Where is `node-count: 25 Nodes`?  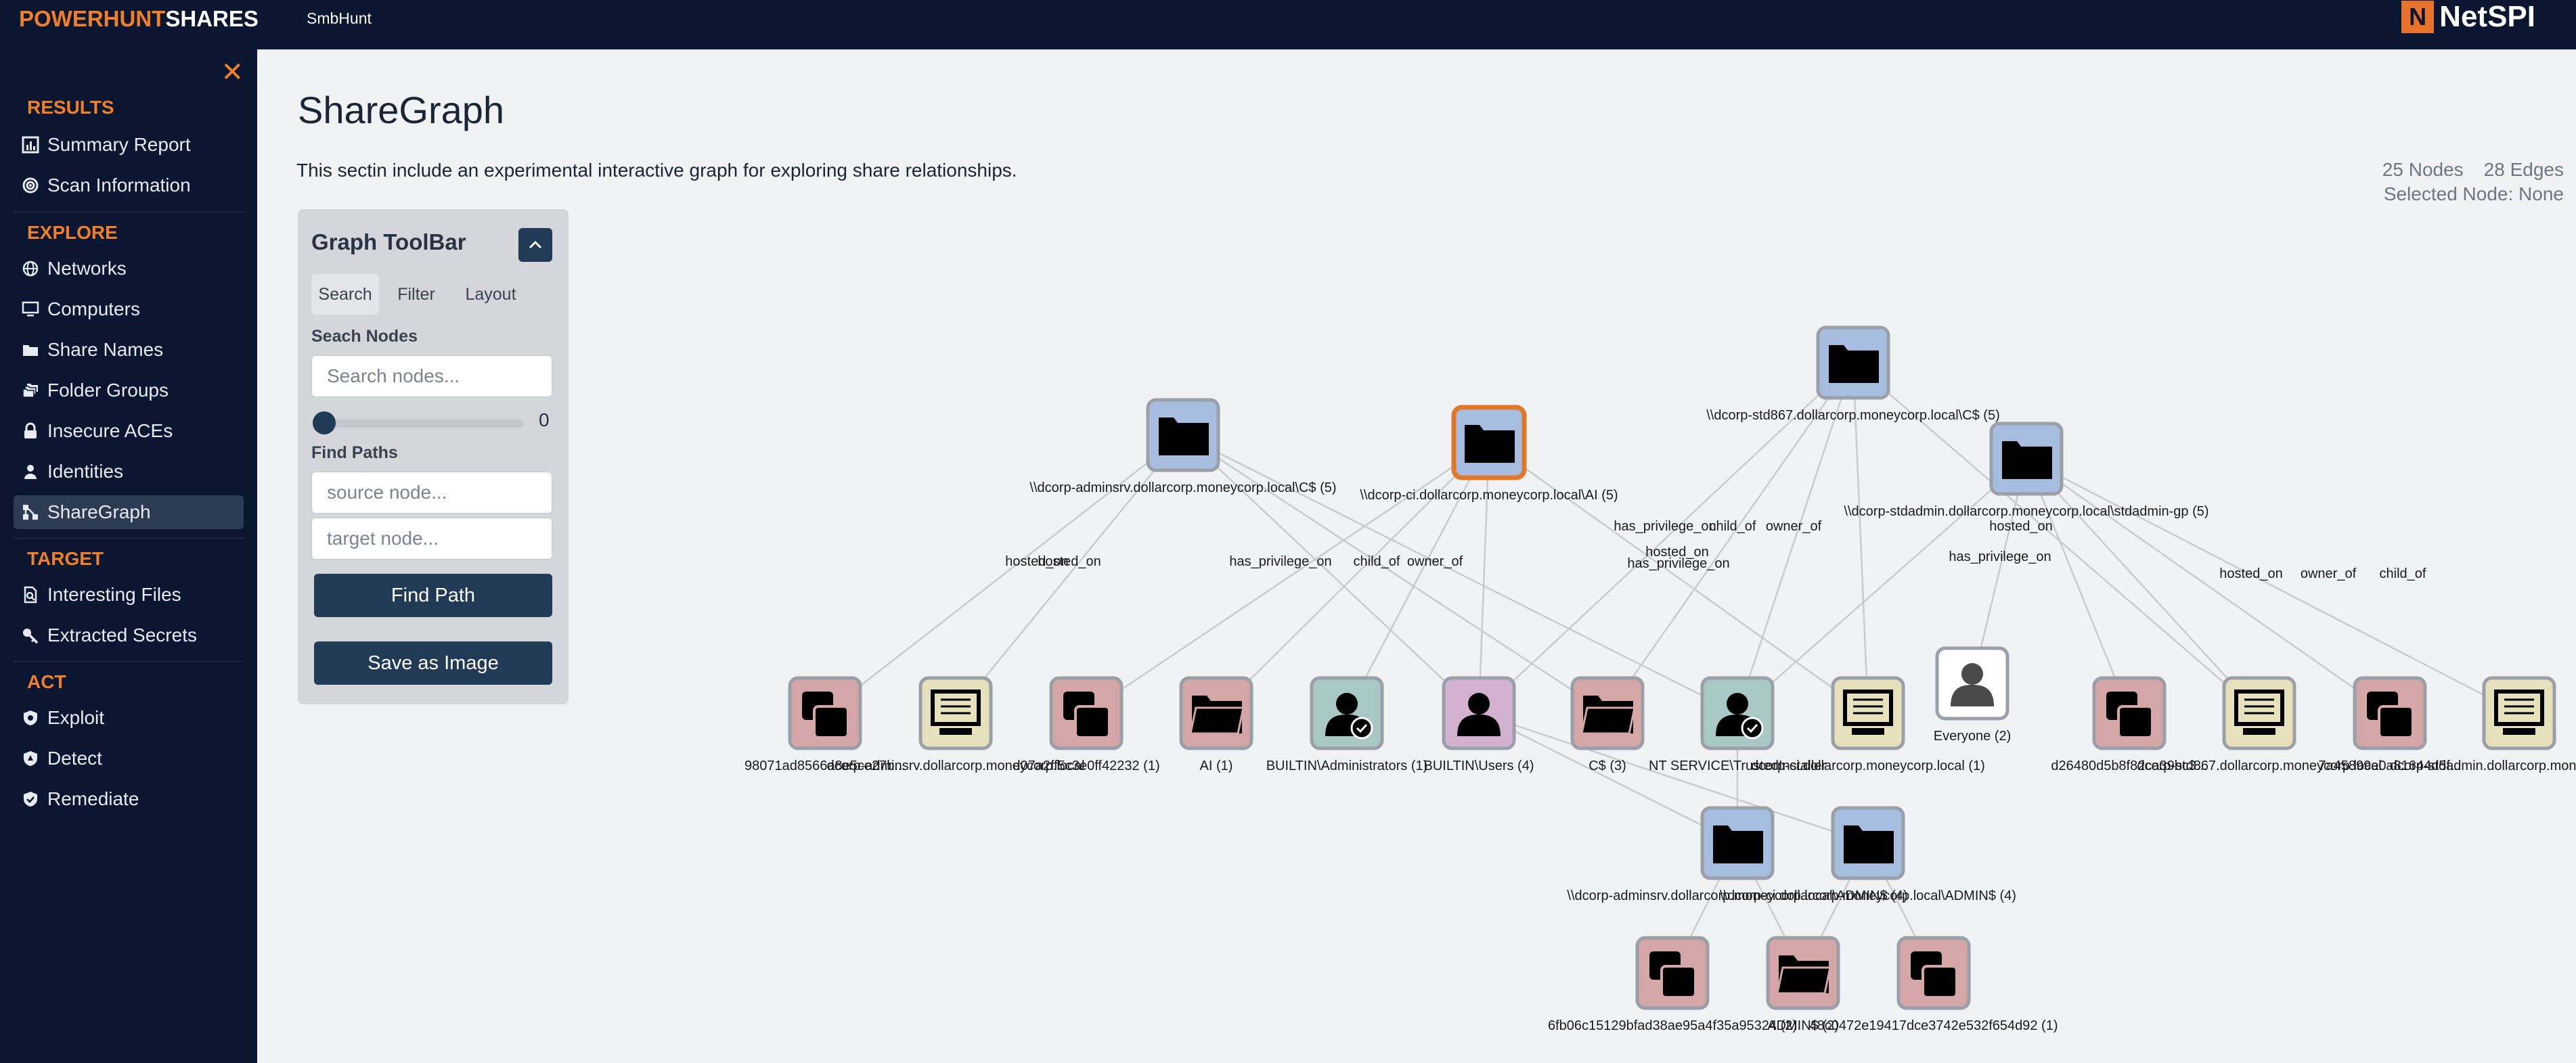
node-count: 25 Nodes is located at coordinates (2423, 169).